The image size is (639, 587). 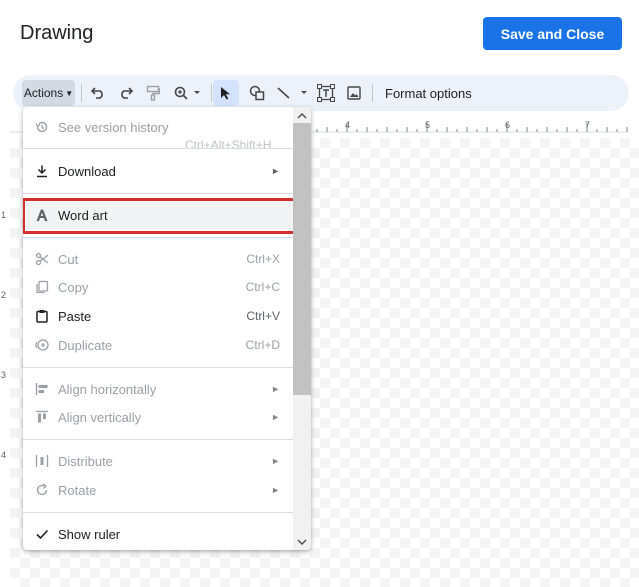 What do you see at coordinates (226, 93) in the screenshot?
I see `select-cursor-icon` at bounding box center [226, 93].